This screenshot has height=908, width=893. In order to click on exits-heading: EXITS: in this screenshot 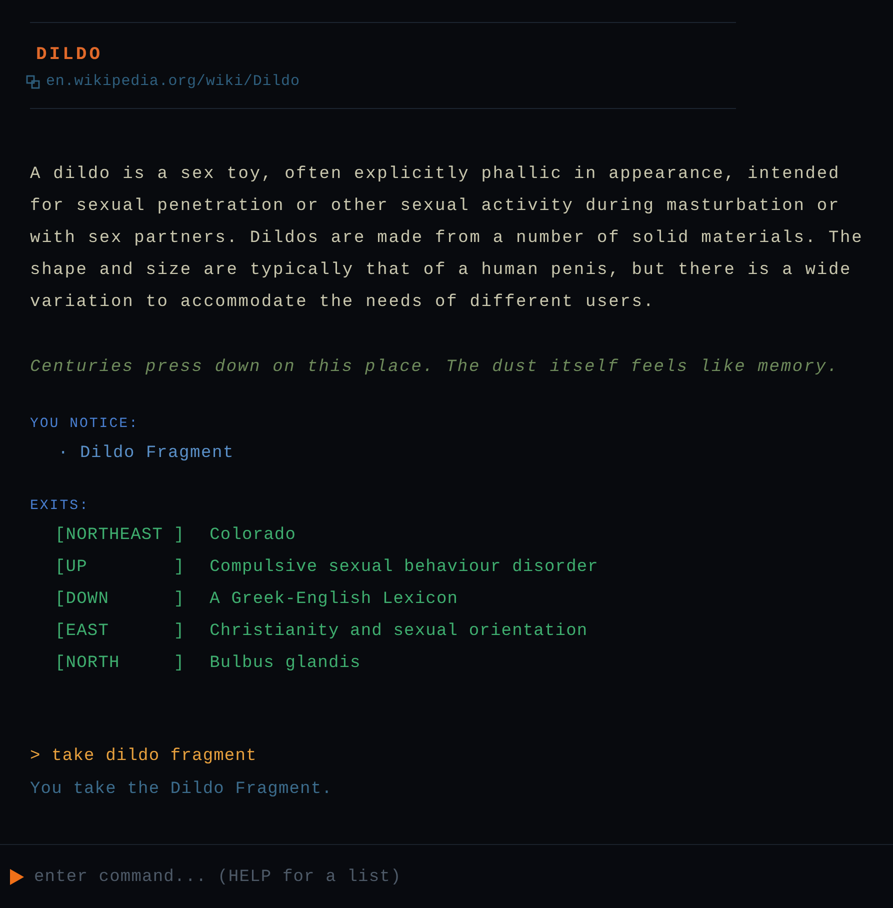, I will do `click(60, 506)`.